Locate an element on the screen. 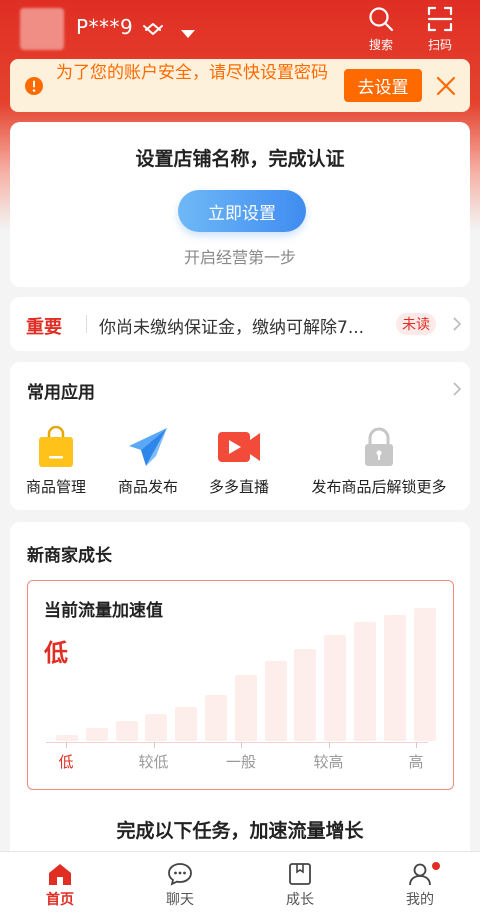 The image size is (480, 917). setup-subtitle: 开启经营第一步 is located at coordinates (239, 257).